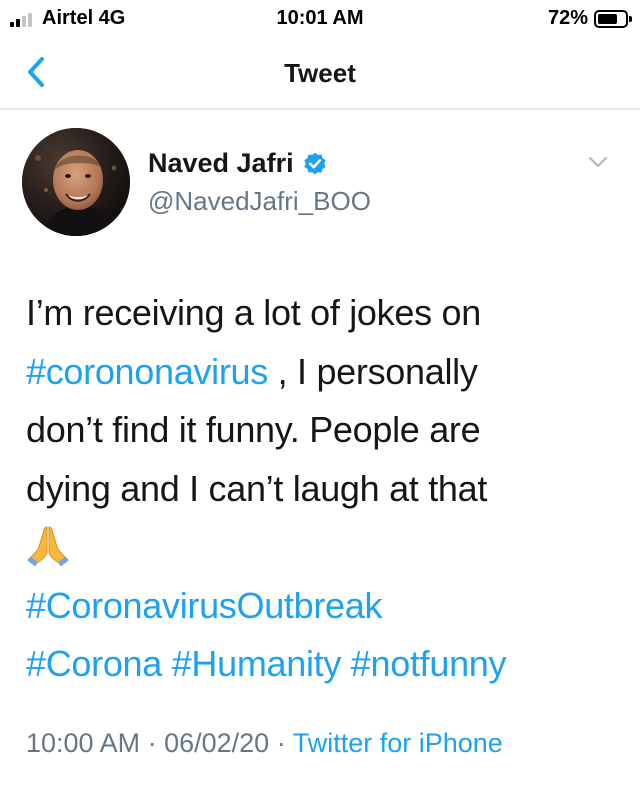 The image size is (640, 791). What do you see at coordinates (589, 18) in the screenshot?
I see `battery-status: 72%` at bounding box center [589, 18].